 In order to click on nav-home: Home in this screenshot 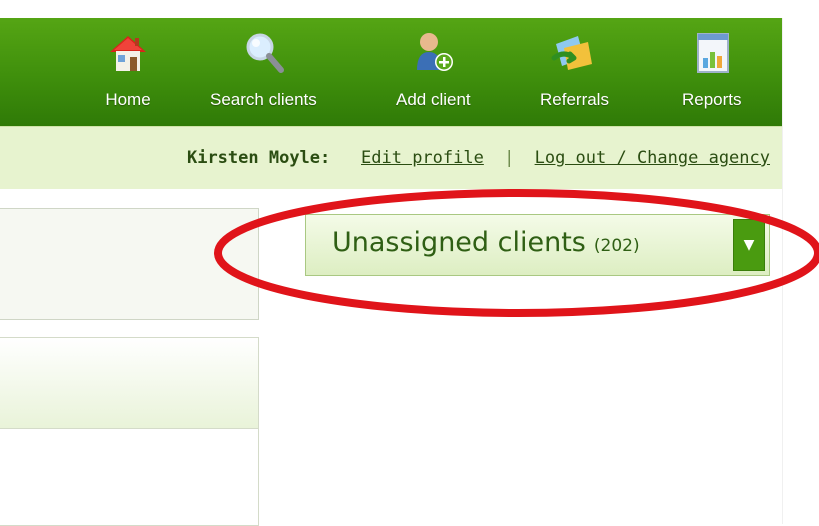, I will do `click(128, 76)`.